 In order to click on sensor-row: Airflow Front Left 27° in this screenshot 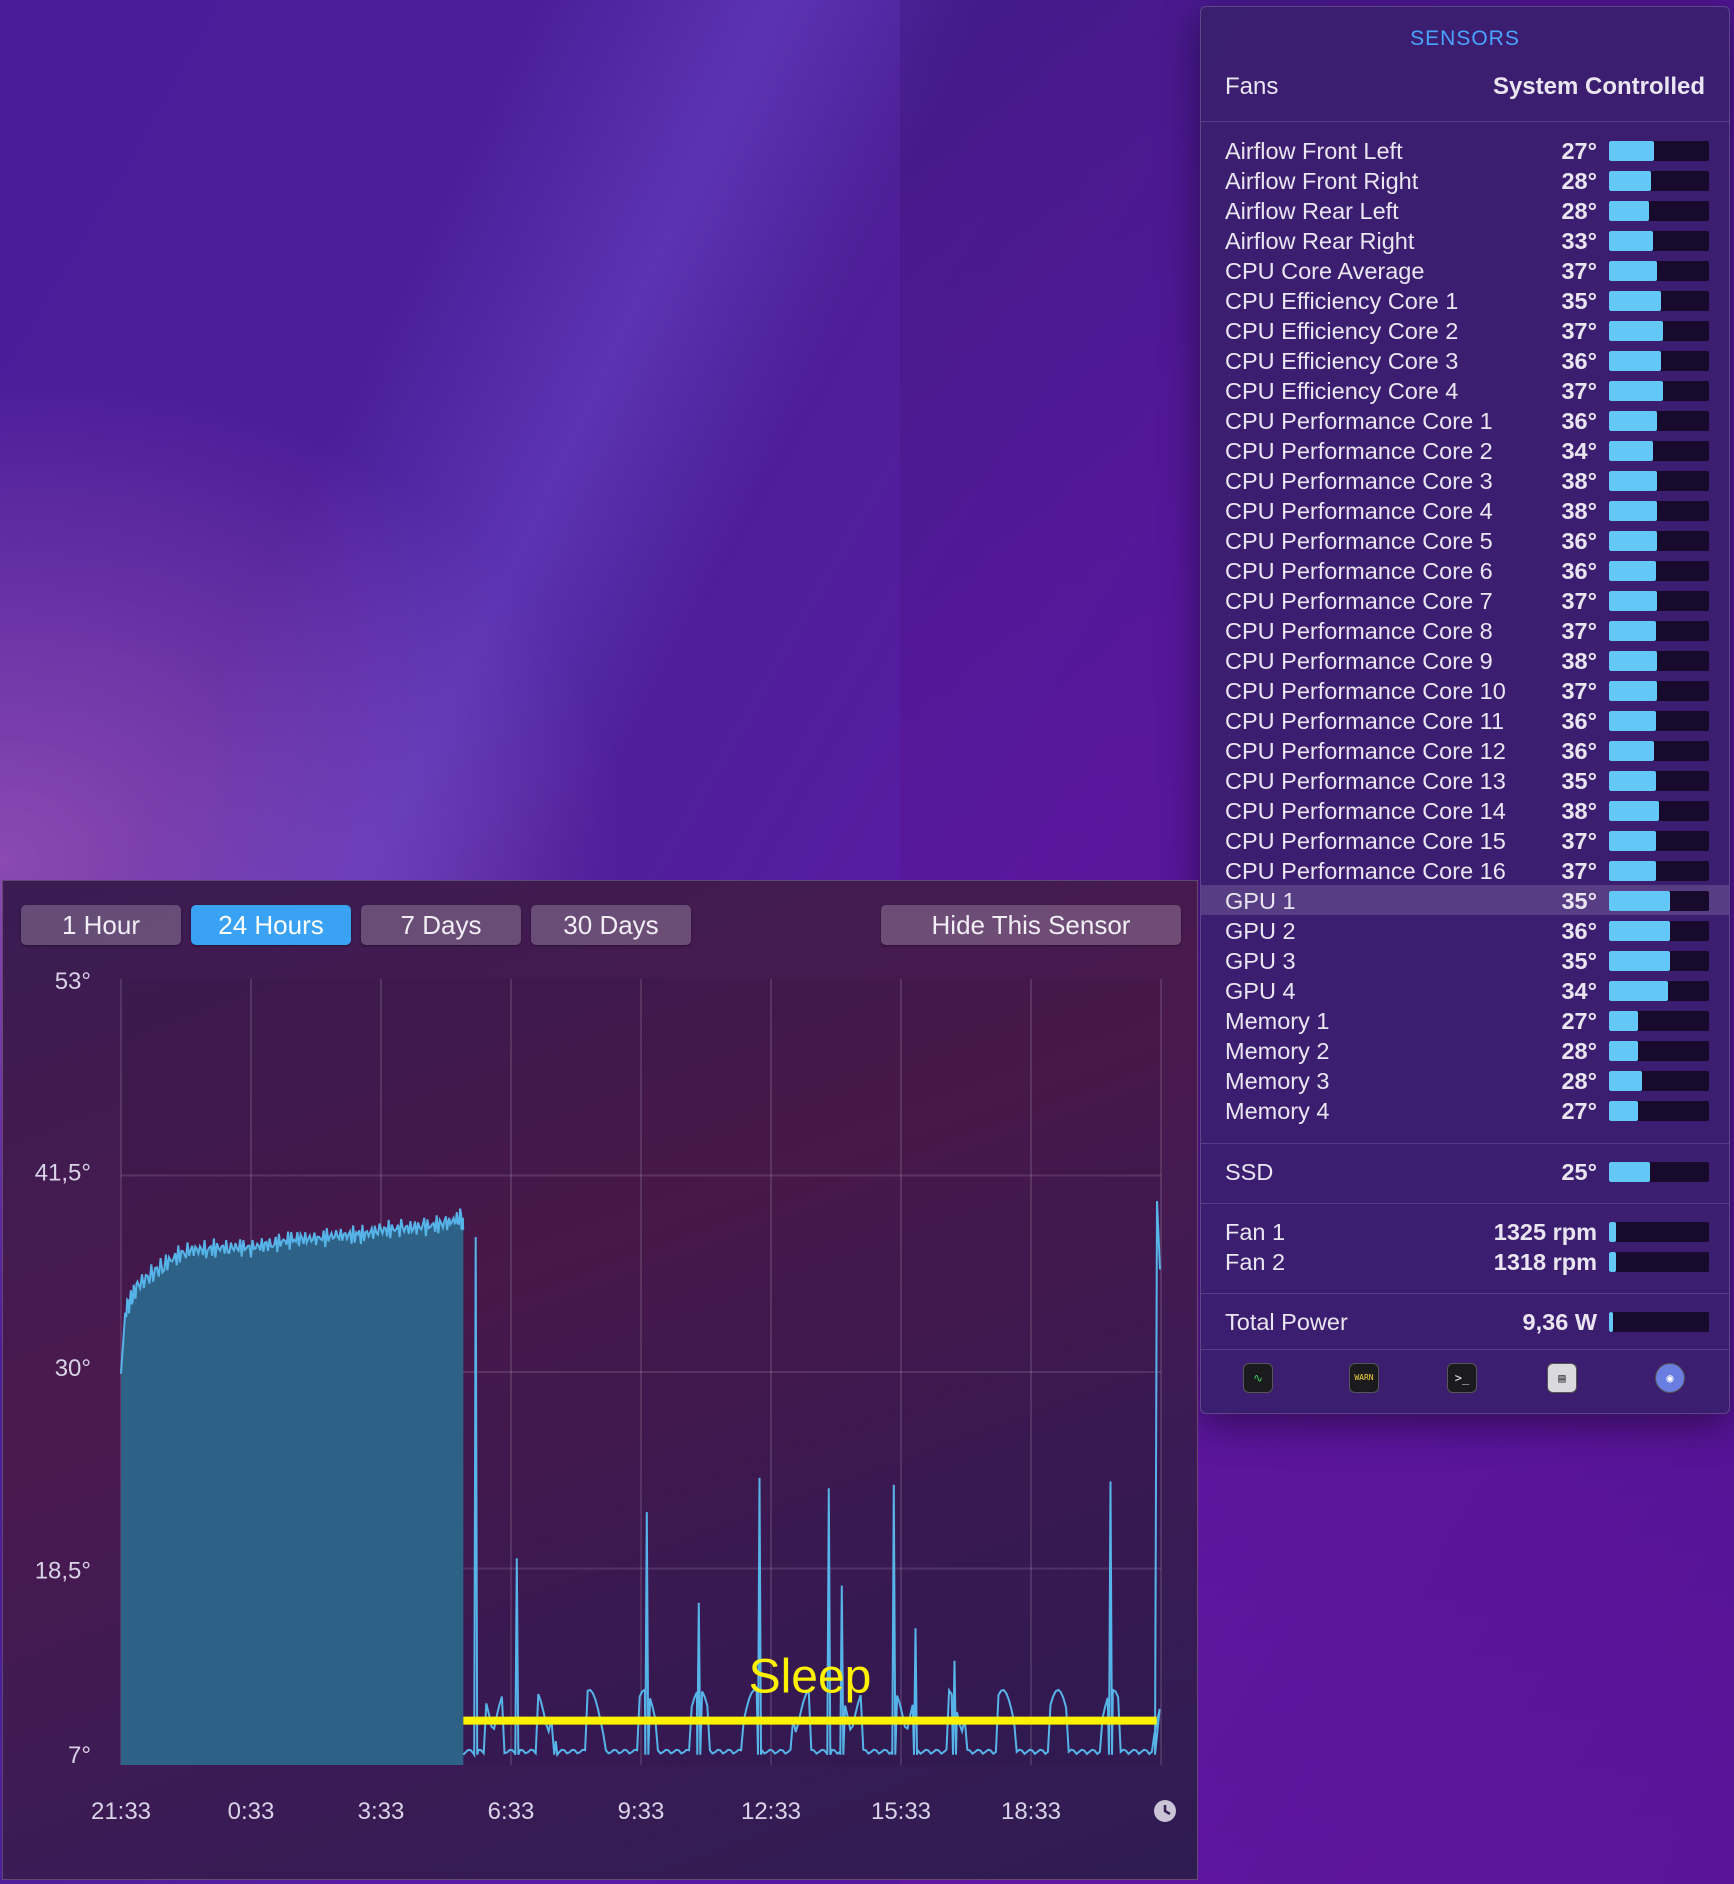, I will do `click(1465, 150)`.